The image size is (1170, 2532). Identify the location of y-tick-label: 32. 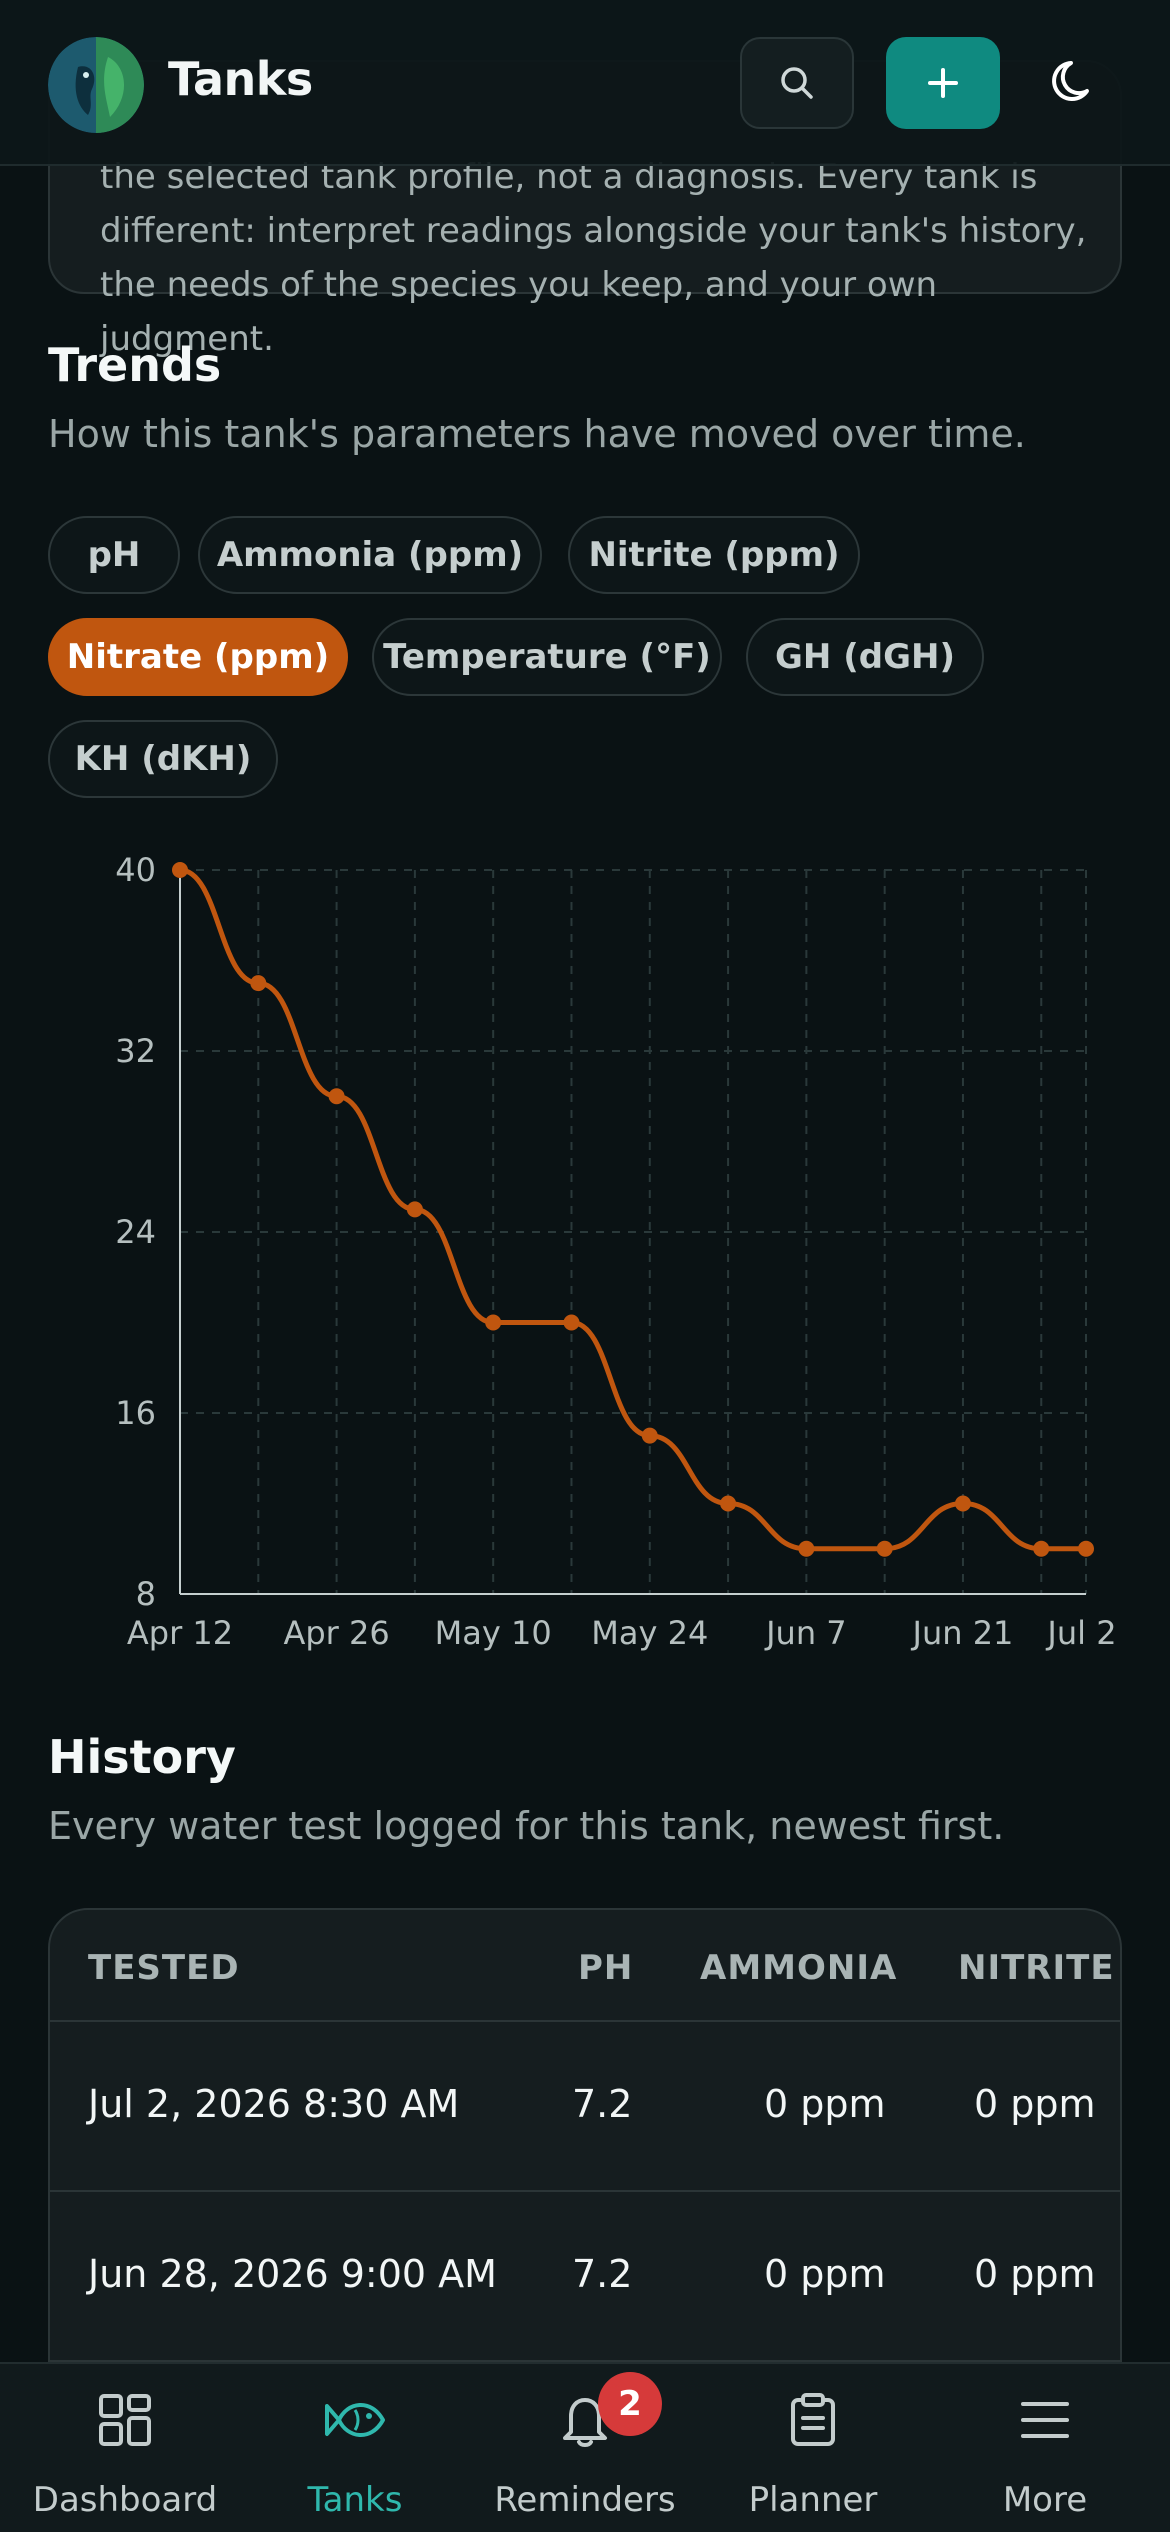
(135, 1051).